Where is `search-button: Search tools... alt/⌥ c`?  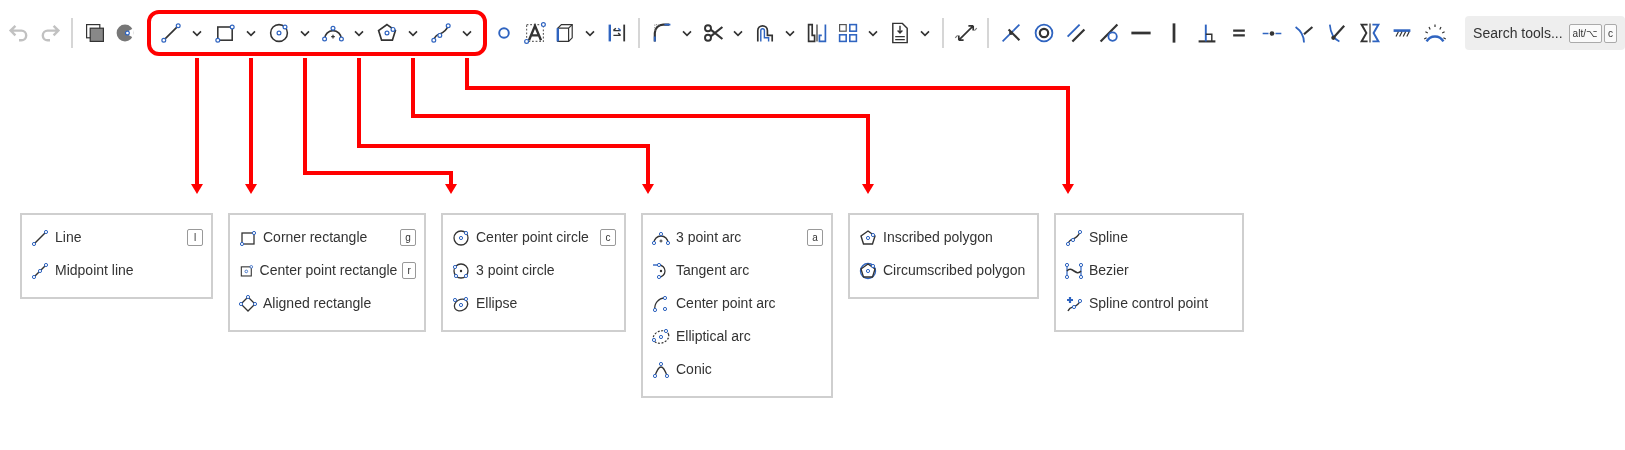
search-button: Search tools... alt/⌥ c is located at coordinates (1545, 33).